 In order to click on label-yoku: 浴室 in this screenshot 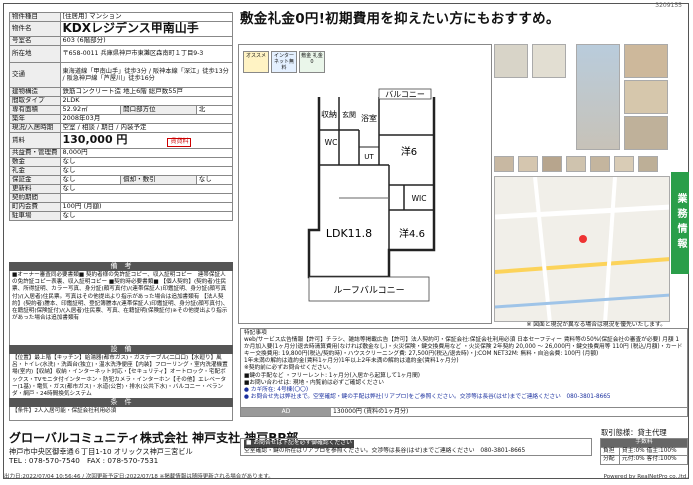, I will do `click(369, 118)`.